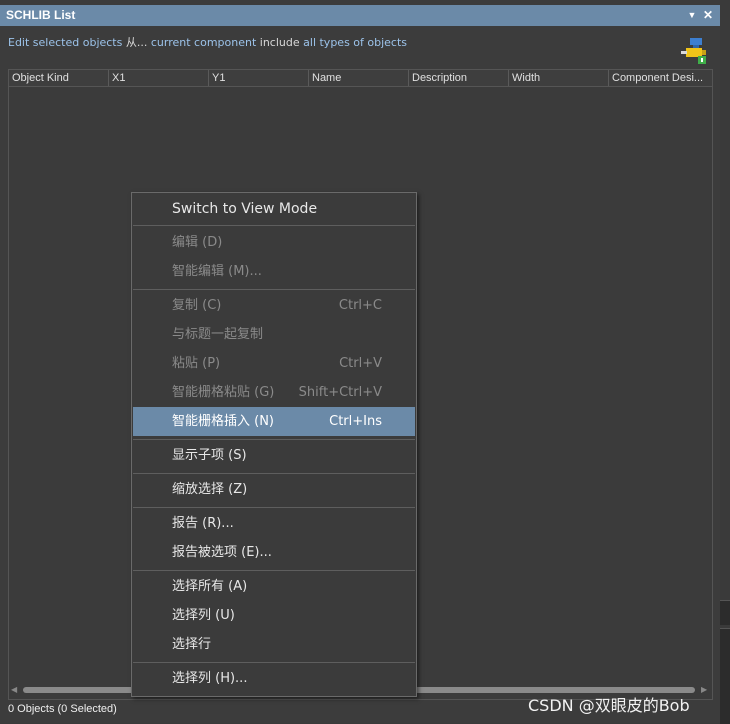 Image resolution: width=730 pixels, height=724 pixels. What do you see at coordinates (274, 363) in the screenshot?
I see `menu-item-paste: 粘贴 (P) Ctrl+V` at bounding box center [274, 363].